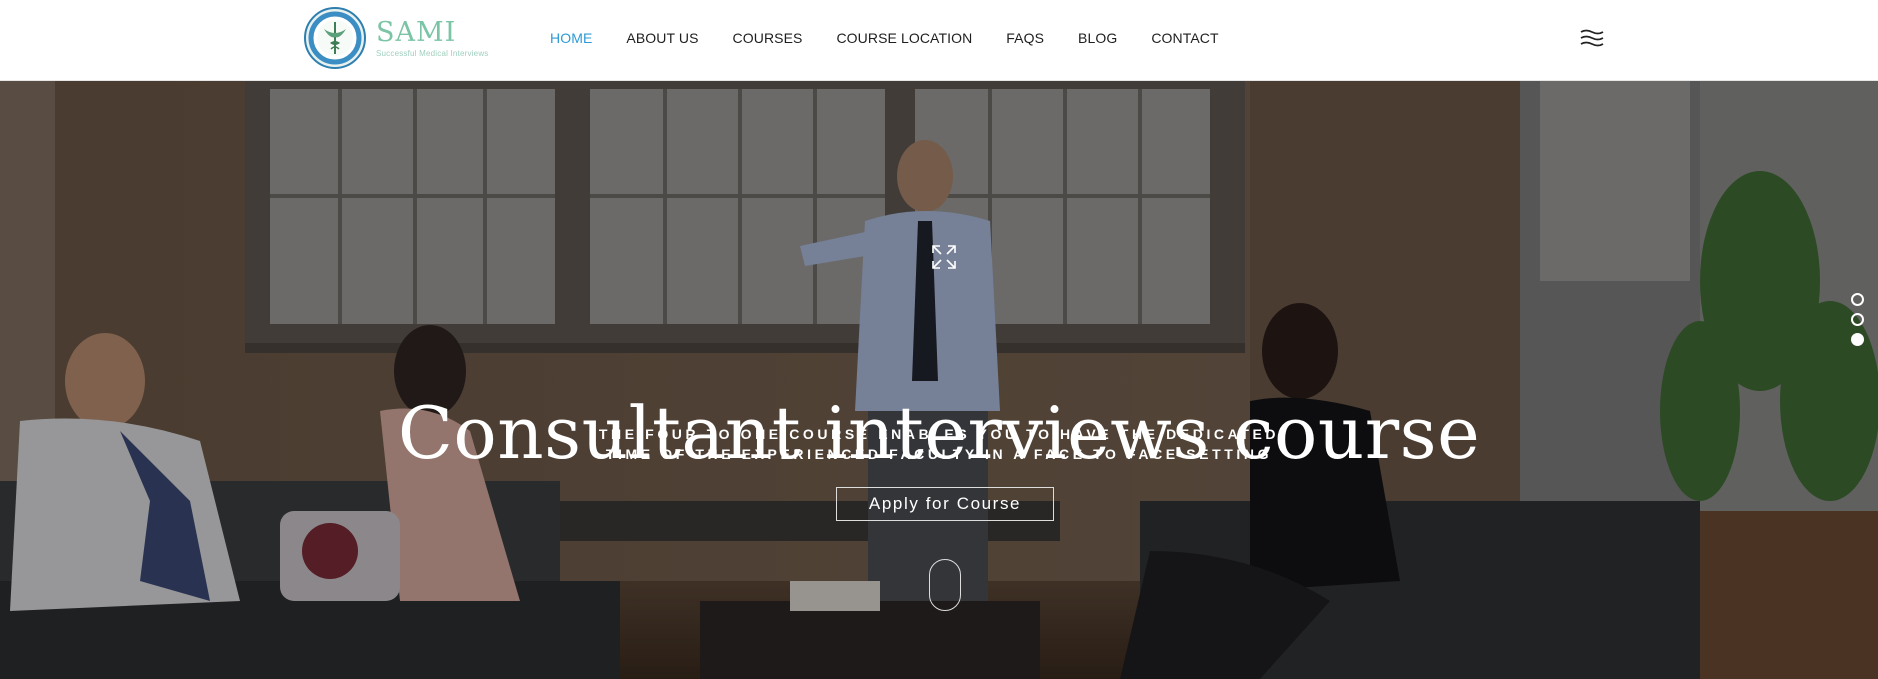  I want to click on expand-arrows-icon, so click(944, 257).